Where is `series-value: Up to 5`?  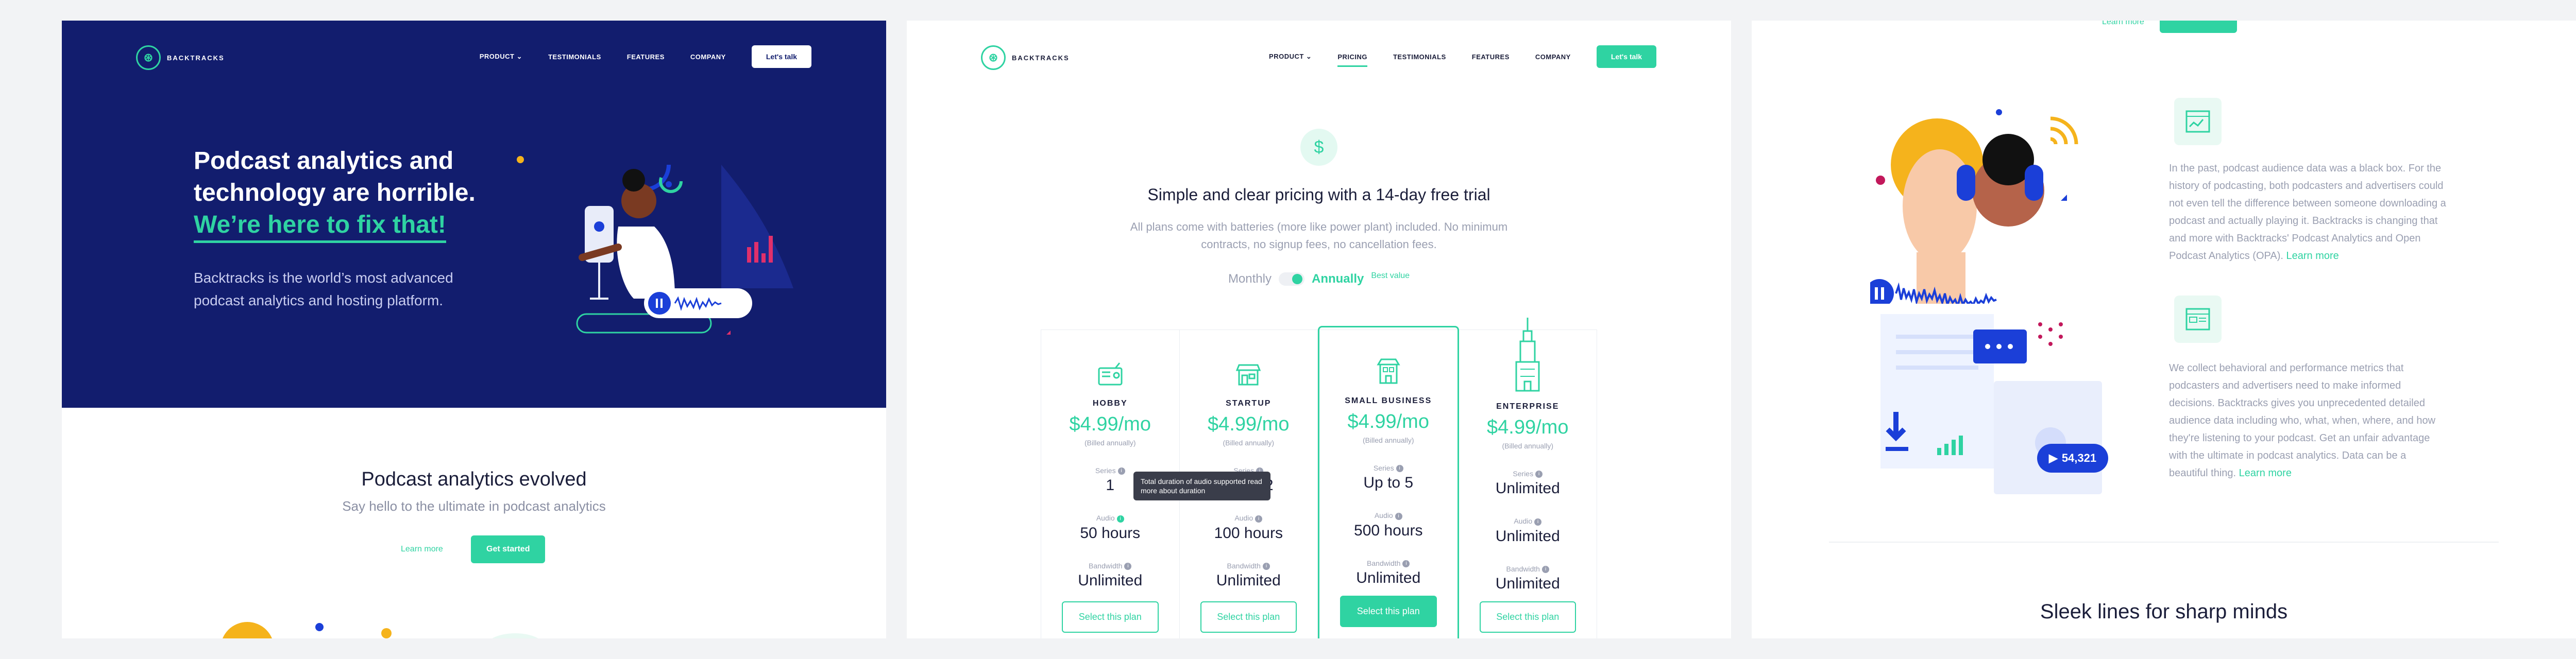 series-value: Up to 5 is located at coordinates (1388, 483).